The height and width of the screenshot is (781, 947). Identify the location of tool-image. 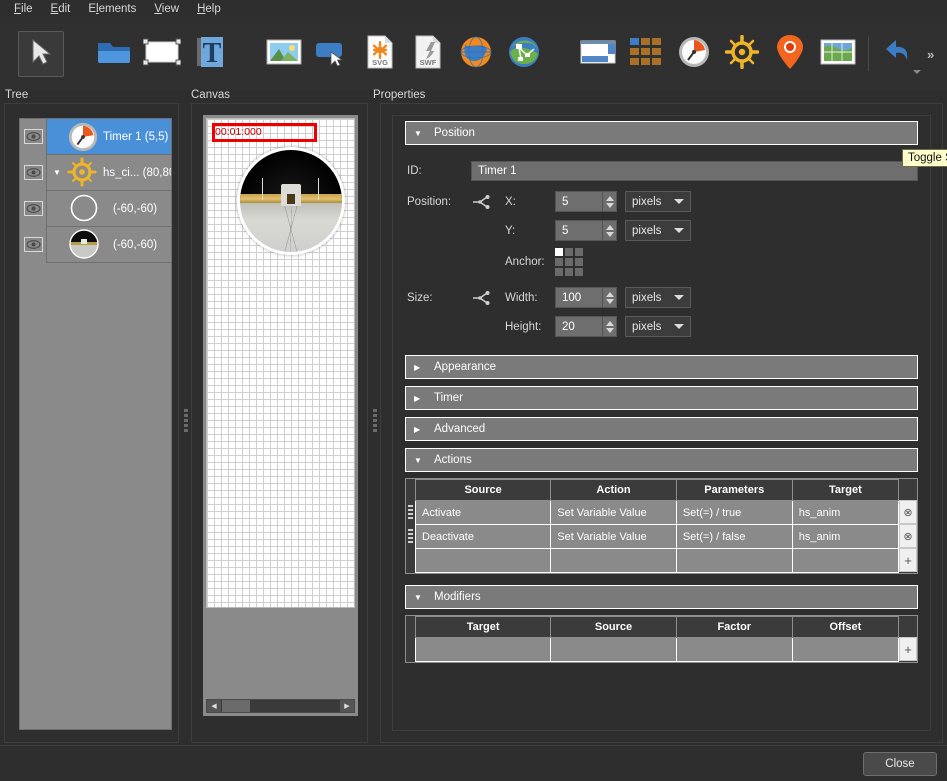
(284, 54).